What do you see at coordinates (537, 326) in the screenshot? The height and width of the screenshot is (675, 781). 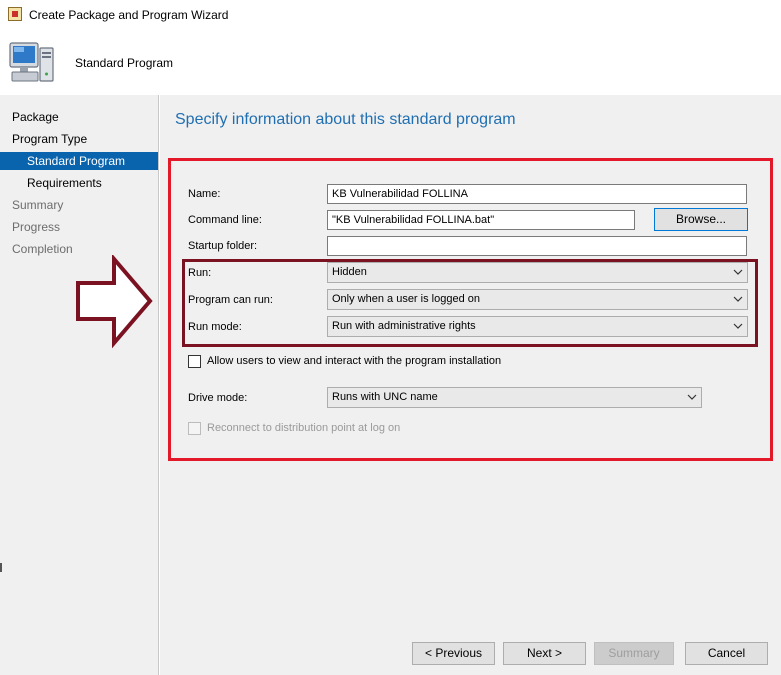 I see `run-mode-dropdown: Run with administrative rights` at bounding box center [537, 326].